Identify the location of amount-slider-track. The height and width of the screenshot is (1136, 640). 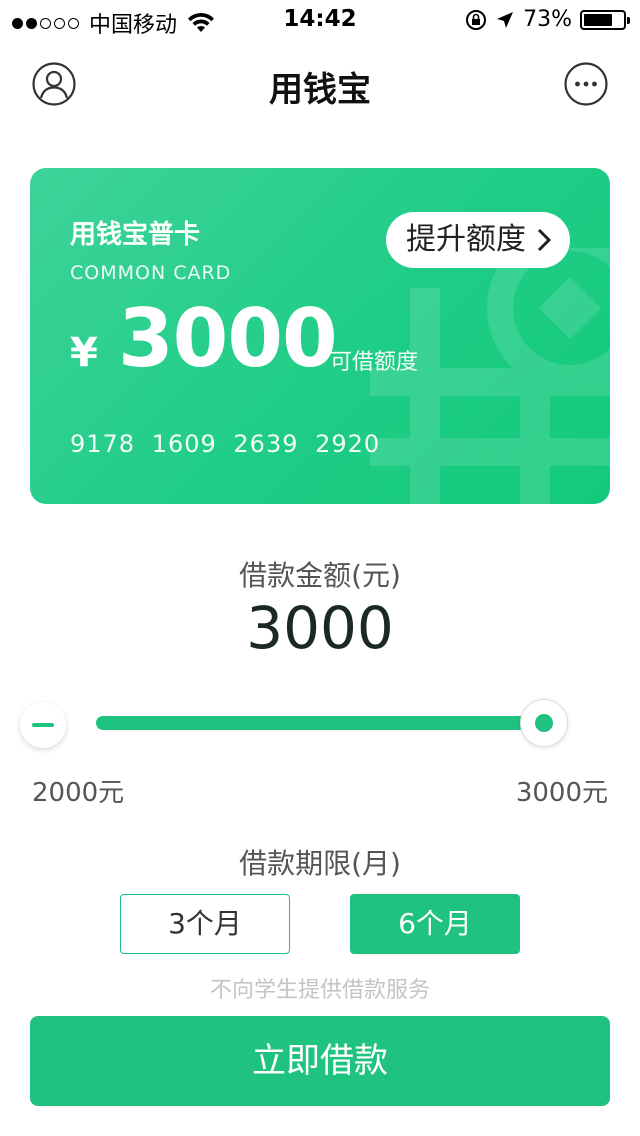
(320, 723).